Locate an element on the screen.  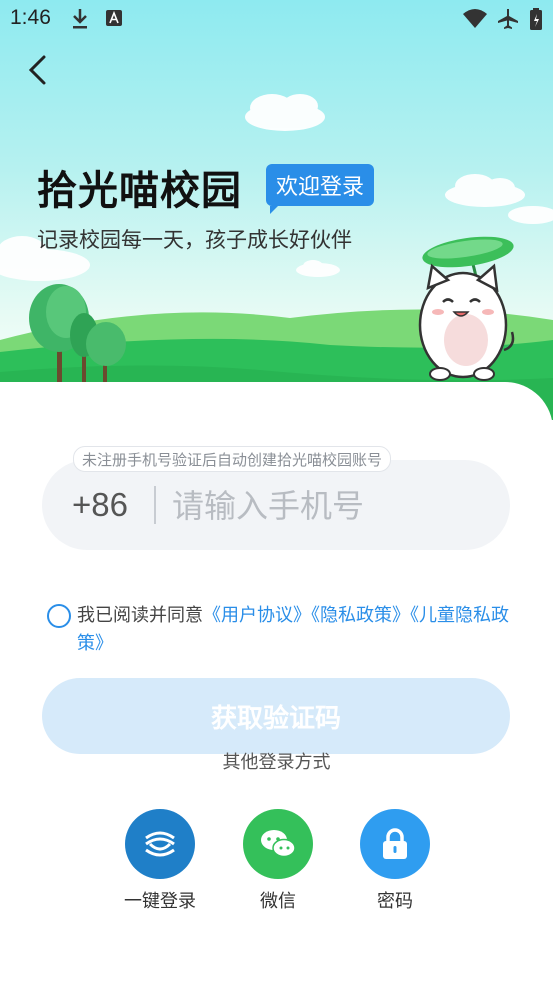
country-code: +86 is located at coordinates (100, 505).